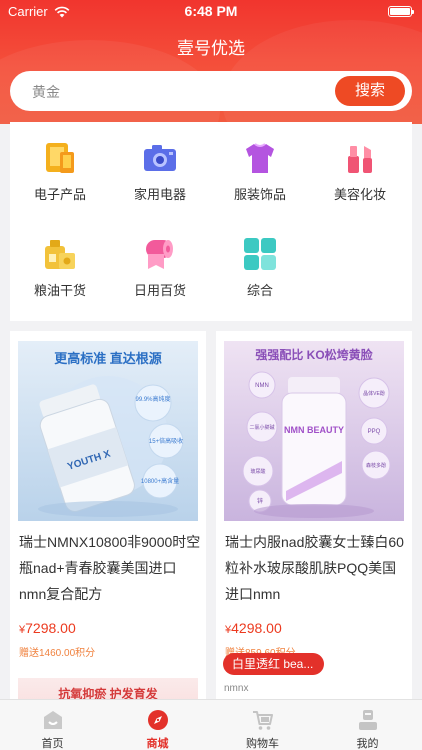 This screenshot has height=750, width=422. What do you see at coordinates (46, 92) in the screenshot?
I see `search-input: 黄金` at bounding box center [46, 92].